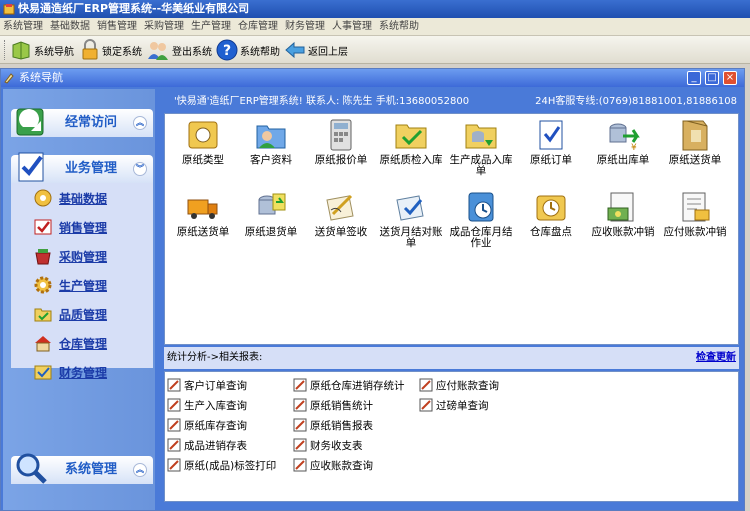 This screenshot has width=750, height=511. What do you see at coordinates (271, 142) in the screenshot?
I see `icon-customer: 客户资料` at bounding box center [271, 142].